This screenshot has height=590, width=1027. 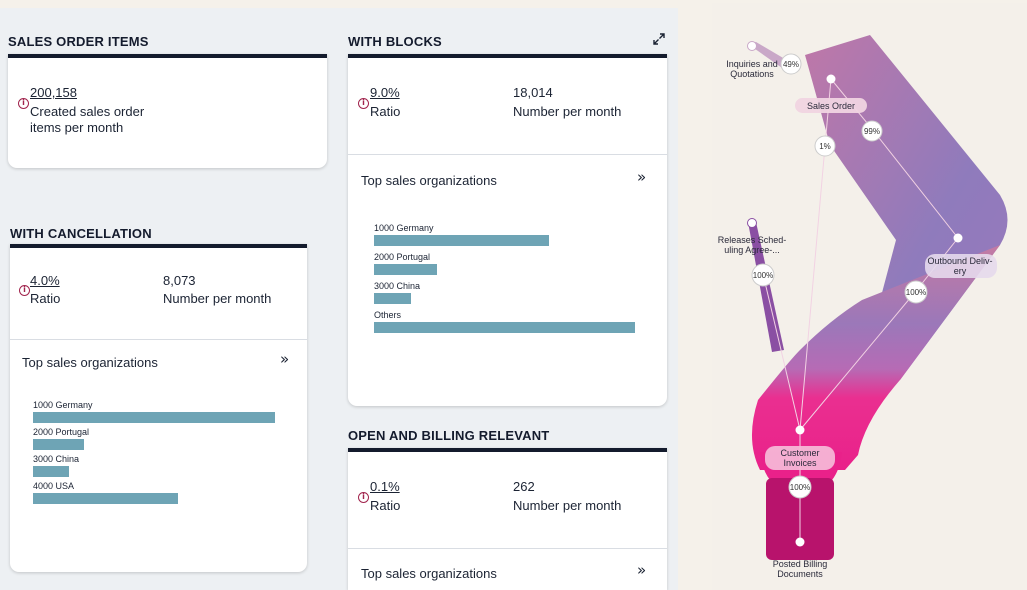 I want to click on svg-text: 99%, so click(x=872, y=131).